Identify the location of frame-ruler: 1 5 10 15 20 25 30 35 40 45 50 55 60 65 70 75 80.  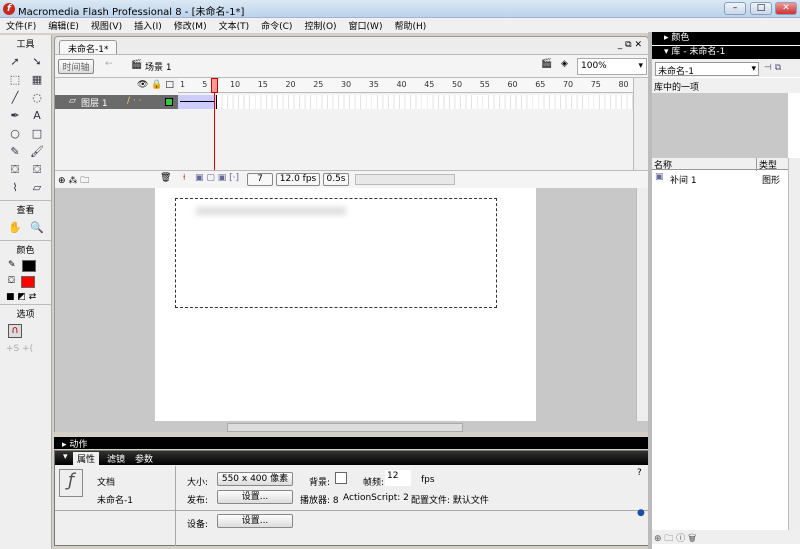
(405, 85).